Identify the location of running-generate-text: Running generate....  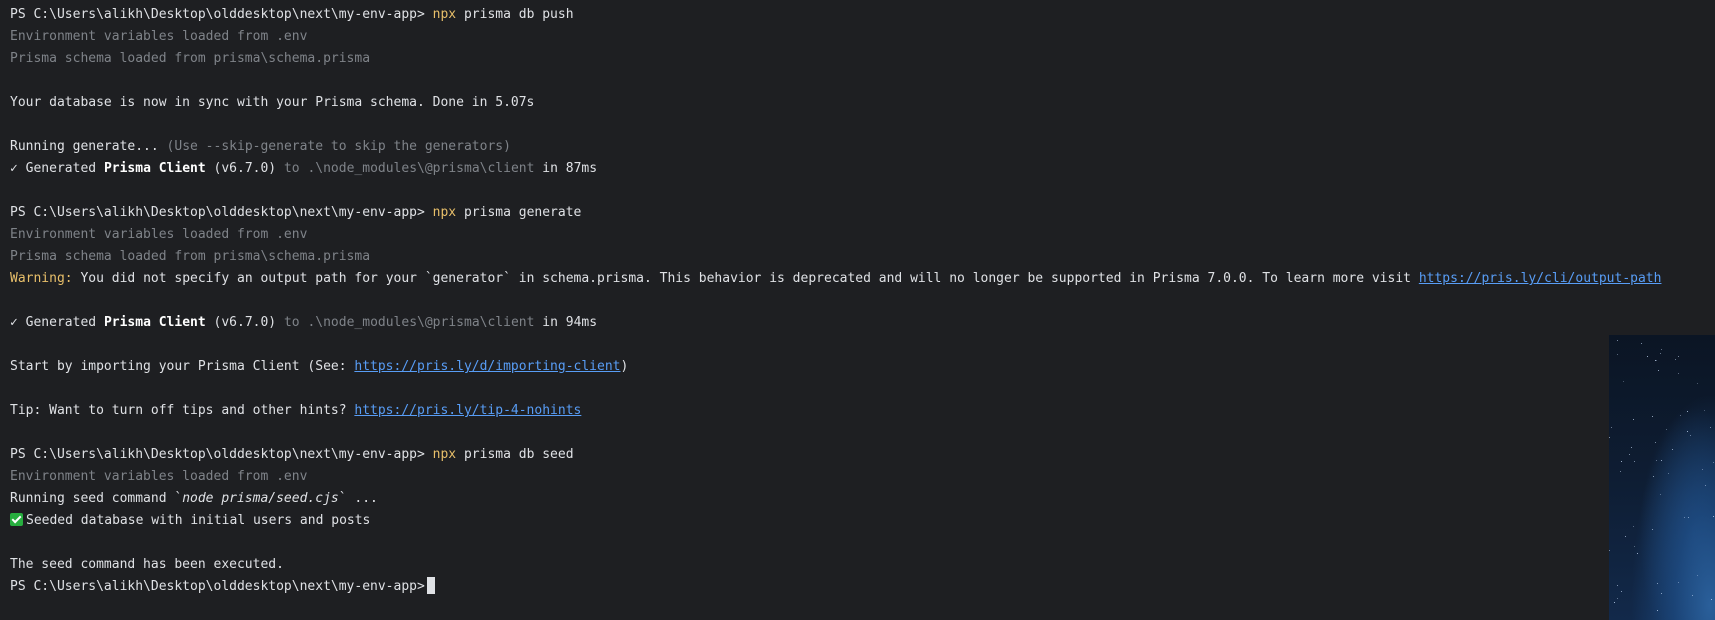
(84, 146).